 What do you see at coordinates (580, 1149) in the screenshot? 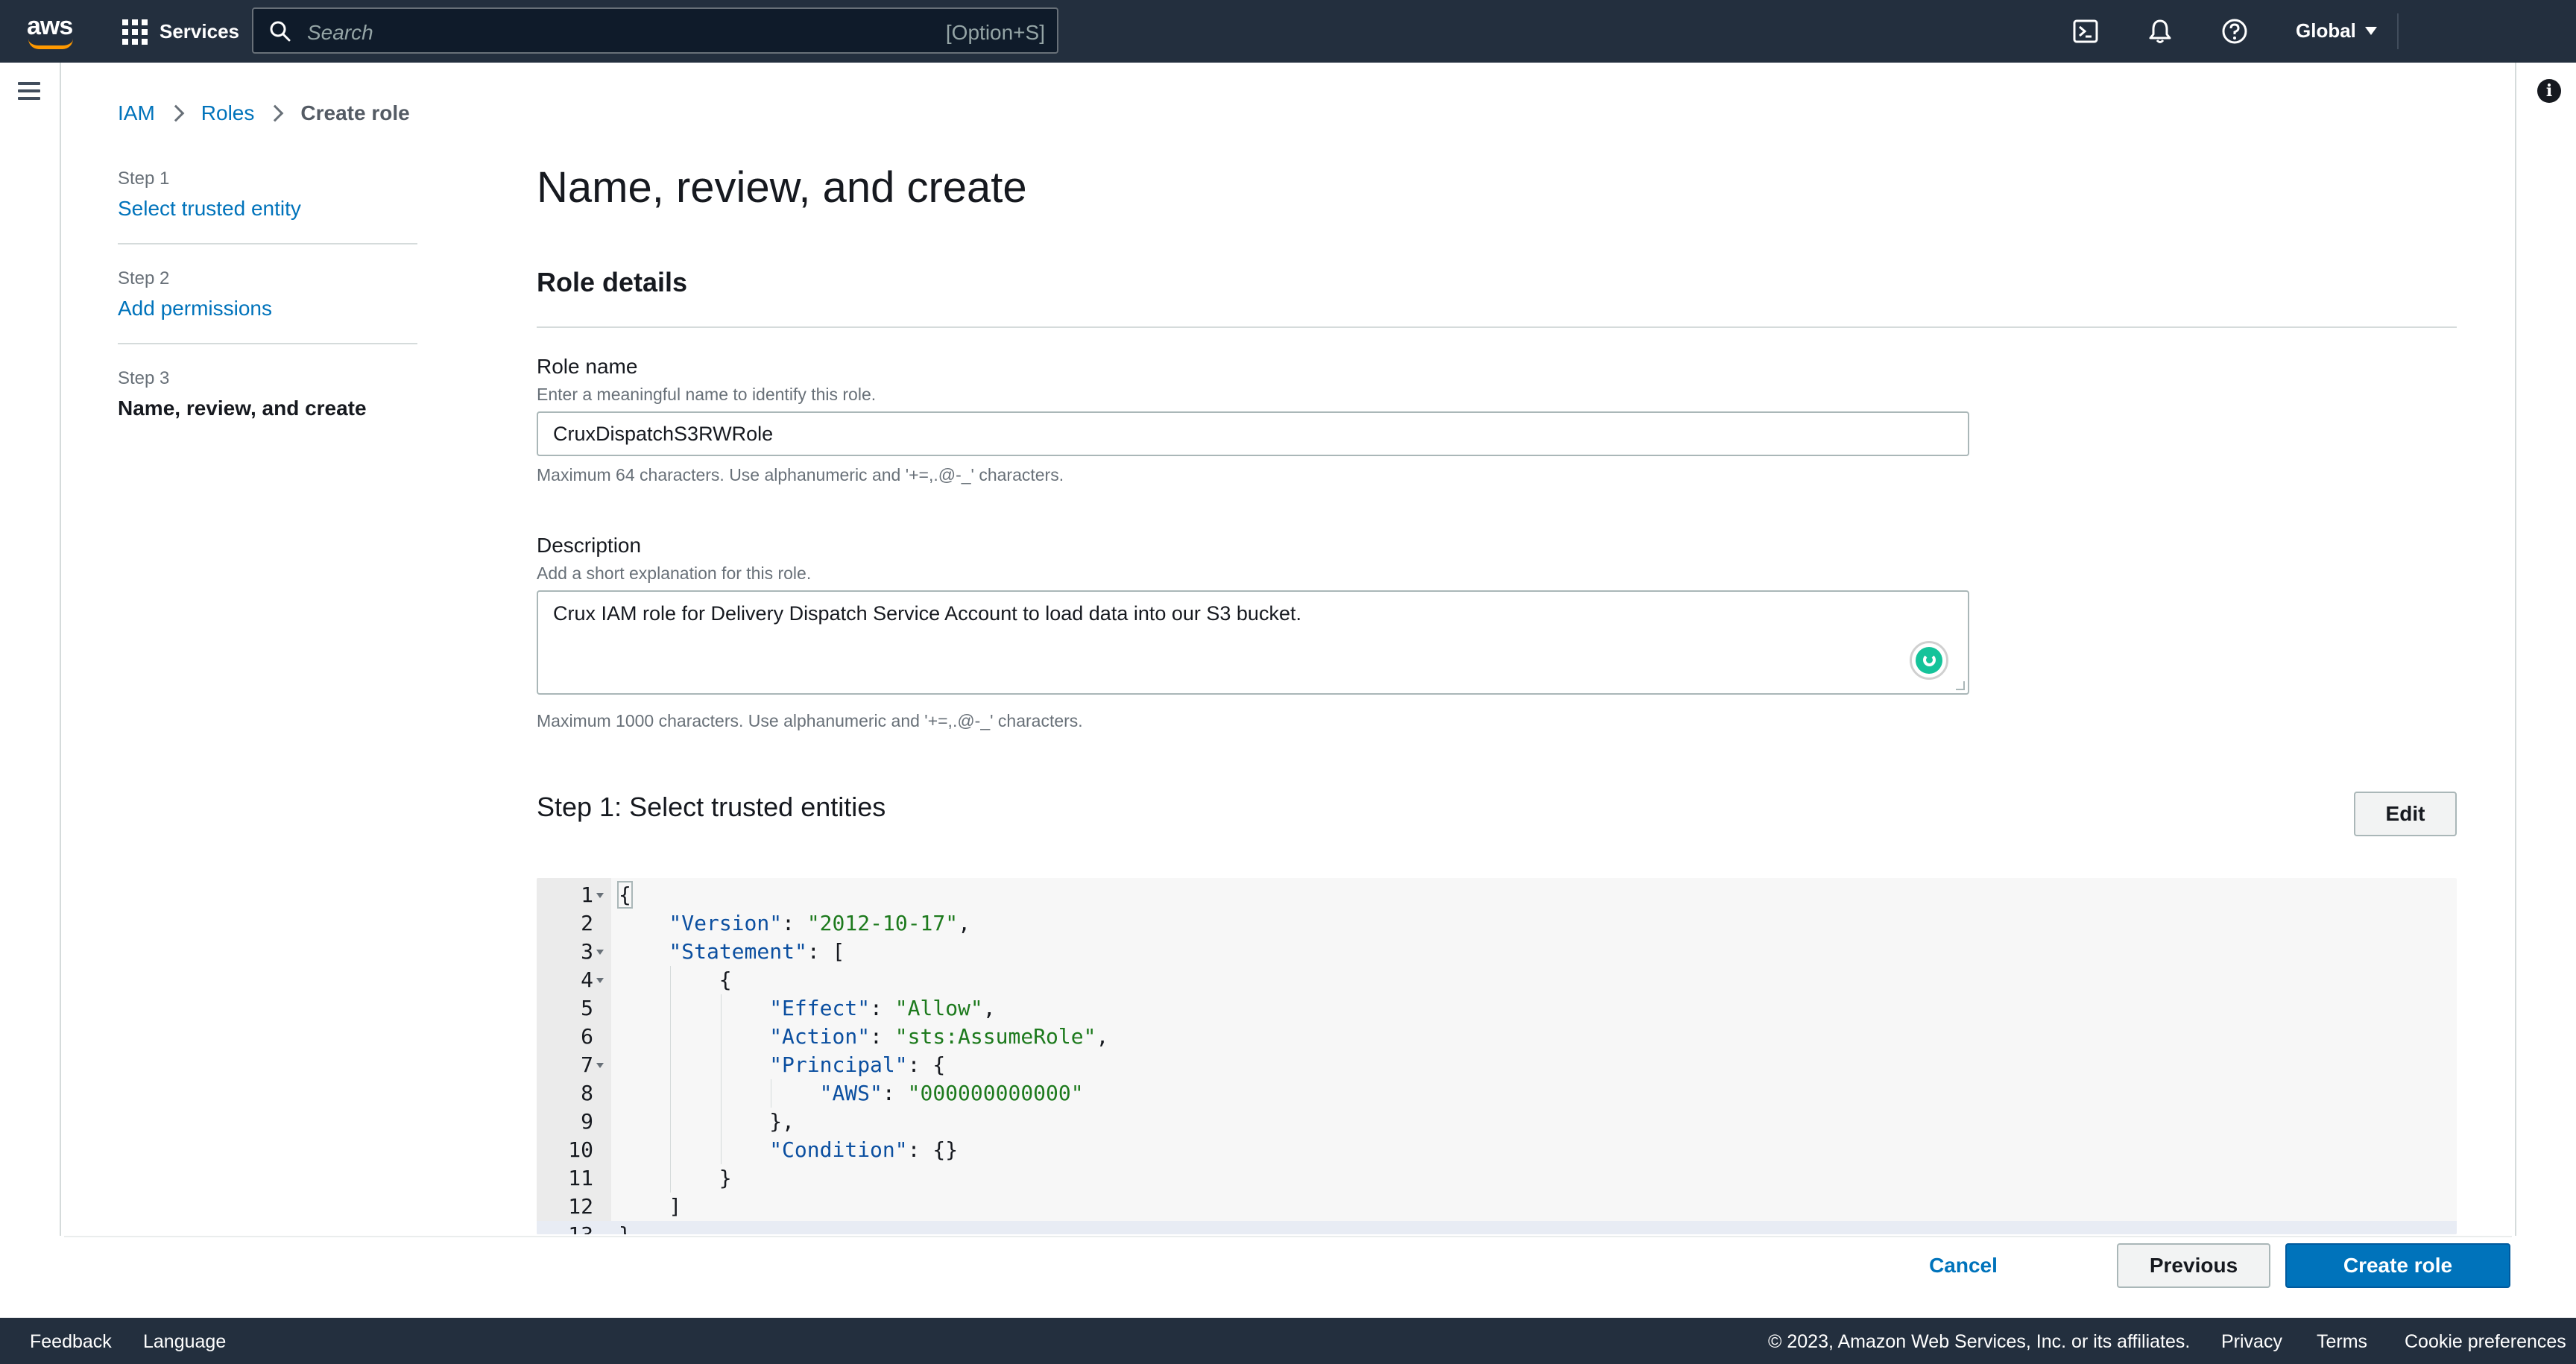
I see `line-number: 10` at bounding box center [580, 1149].